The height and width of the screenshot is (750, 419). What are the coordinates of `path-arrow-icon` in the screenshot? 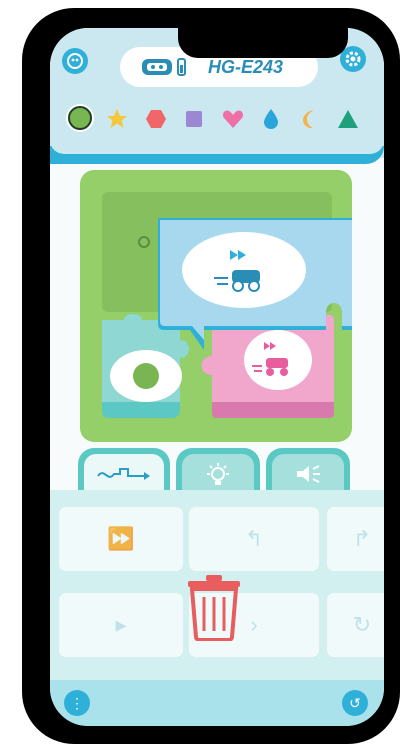 It's located at (123, 474).